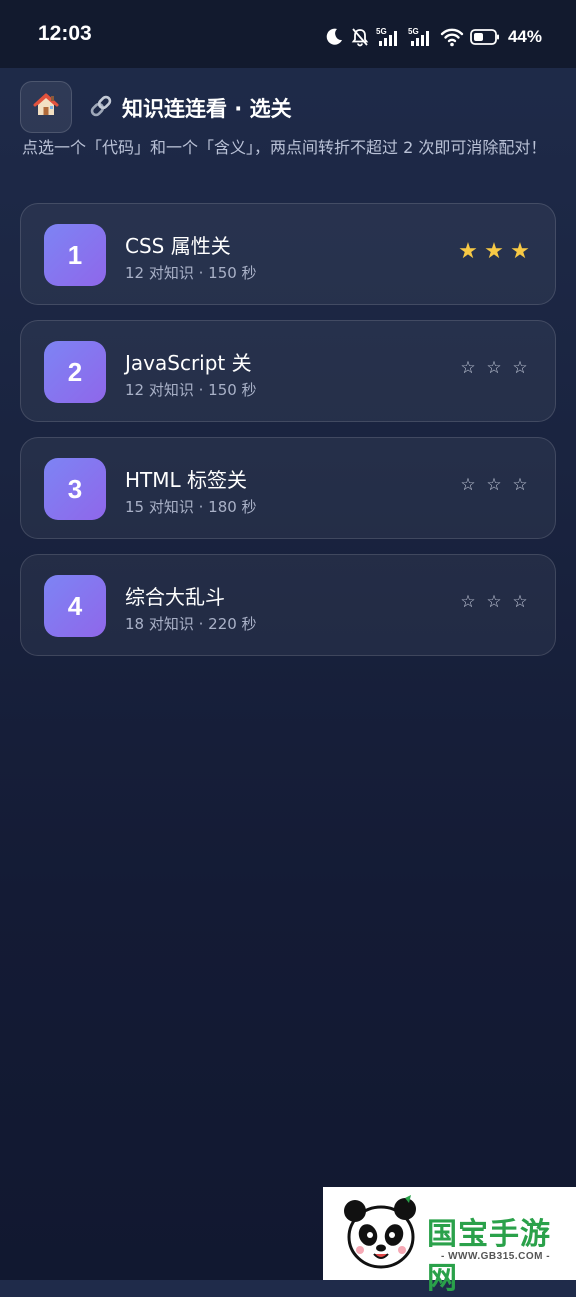 The height and width of the screenshot is (1297, 576). Describe the element at coordinates (75, 372) in the screenshot. I see `level-number-badge: 2` at that location.